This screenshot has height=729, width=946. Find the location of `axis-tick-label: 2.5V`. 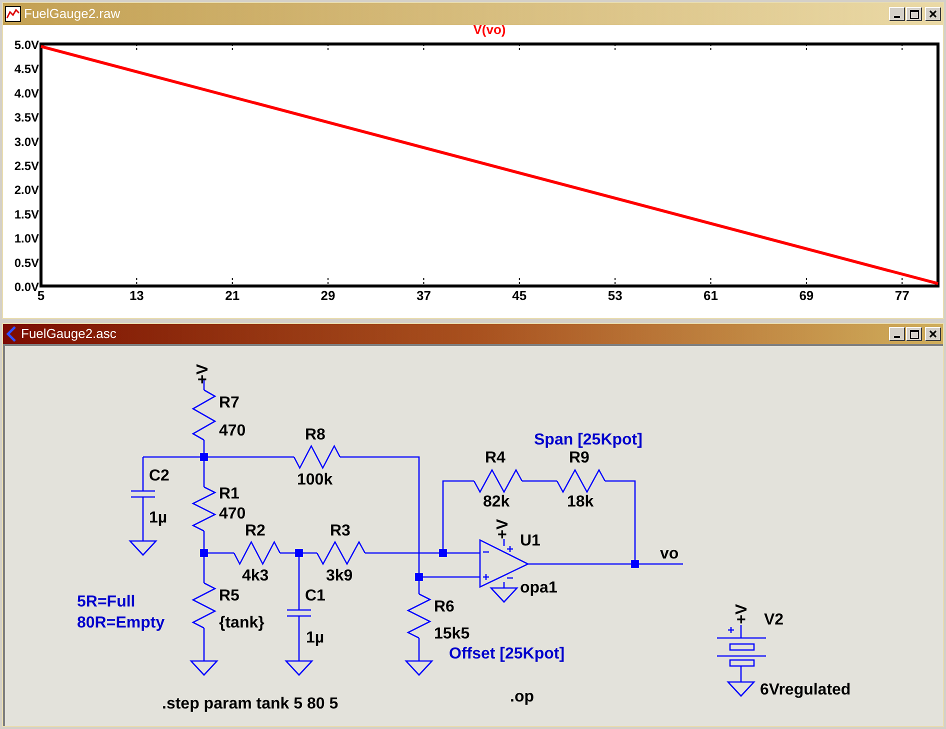

axis-tick-label: 2.5V is located at coordinates (26, 166).